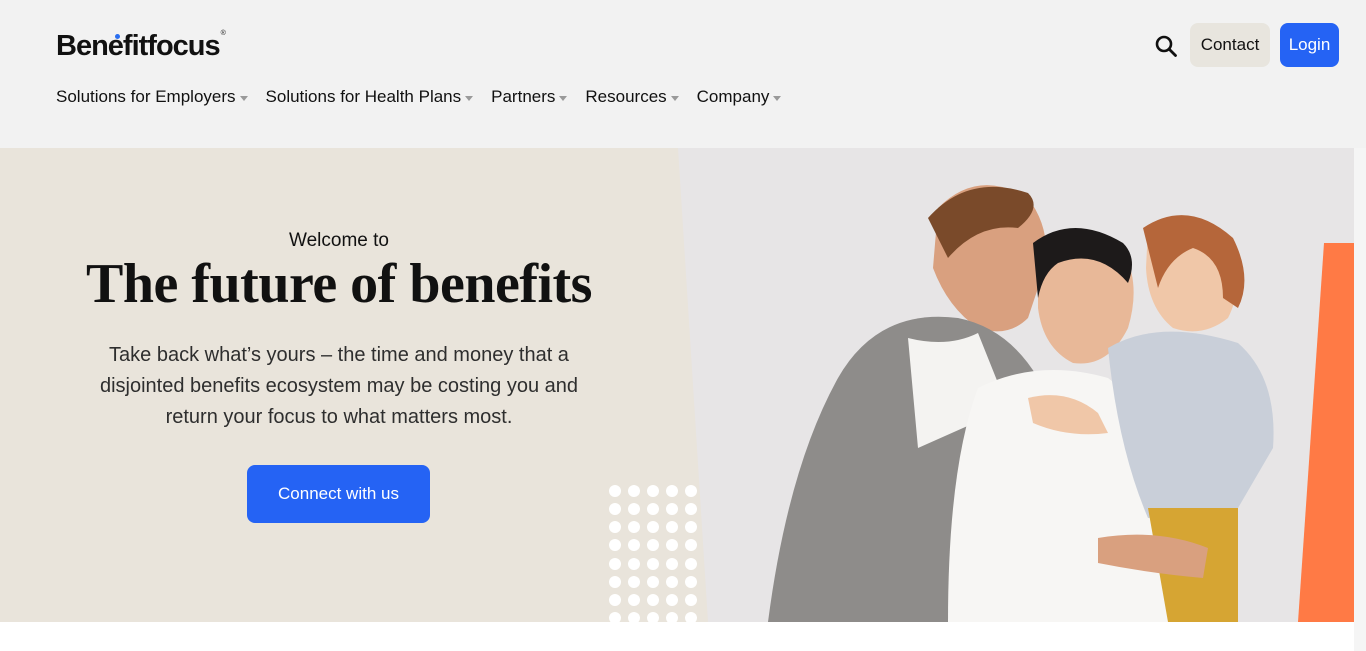 This screenshot has height=651, width=1366. What do you see at coordinates (529, 97) in the screenshot?
I see `nav-partners: Partners` at bounding box center [529, 97].